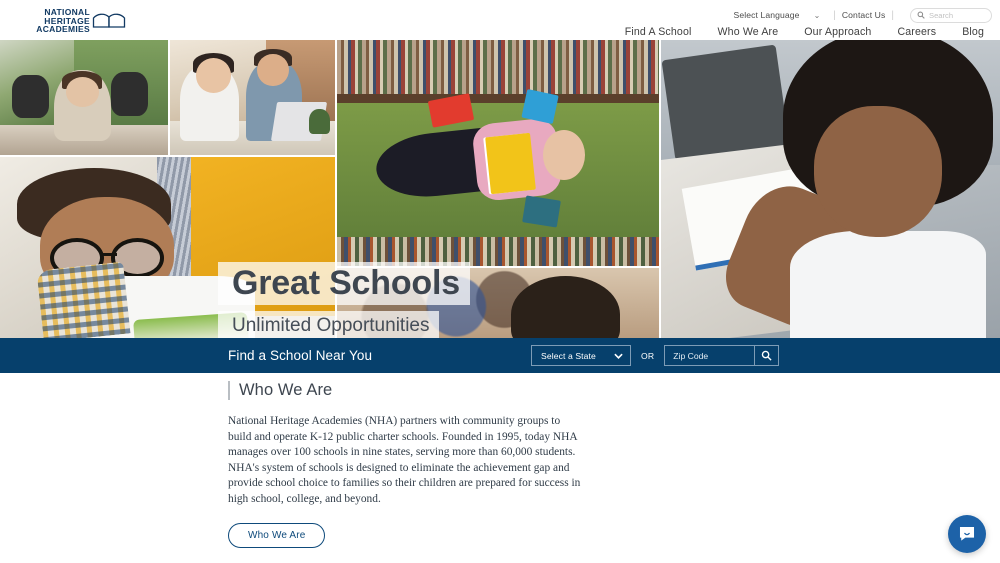 The width and height of the screenshot is (1000, 563). I want to click on zip-search-group, so click(722, 355).